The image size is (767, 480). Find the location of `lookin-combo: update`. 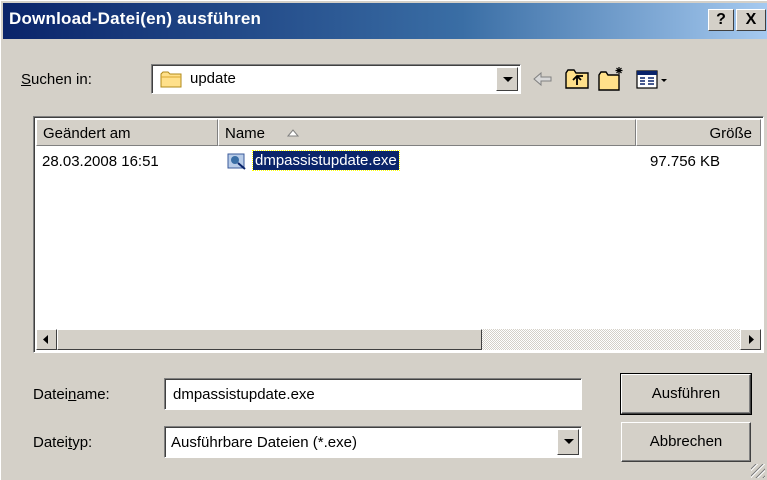

lookin-combo: update is located at coordinates (336, 79).